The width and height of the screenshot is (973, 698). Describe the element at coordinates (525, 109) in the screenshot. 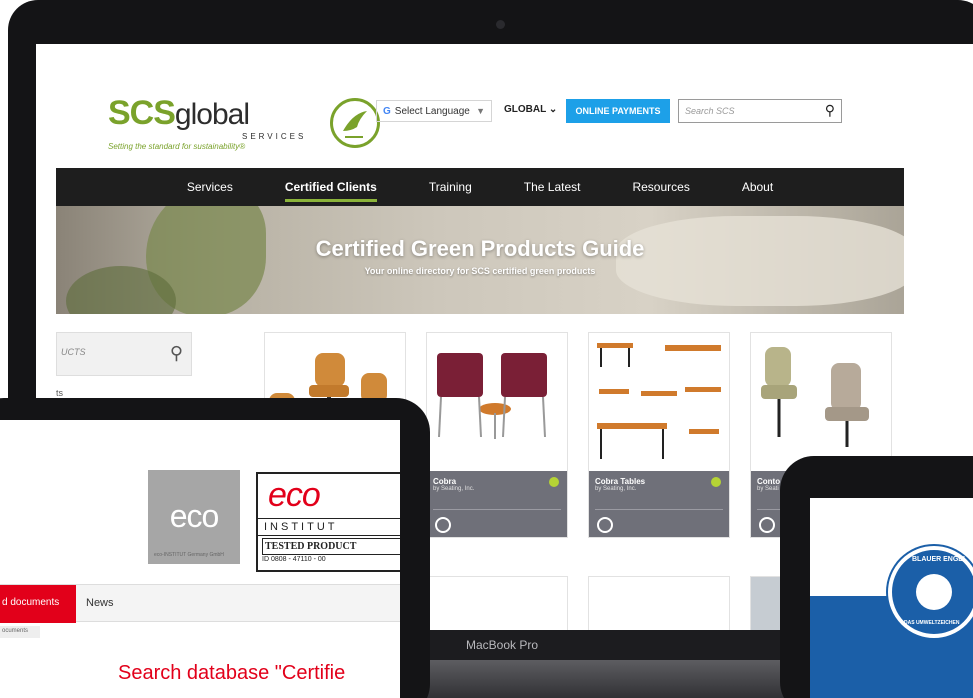

I see `region-label: GLOBAL` at that location.